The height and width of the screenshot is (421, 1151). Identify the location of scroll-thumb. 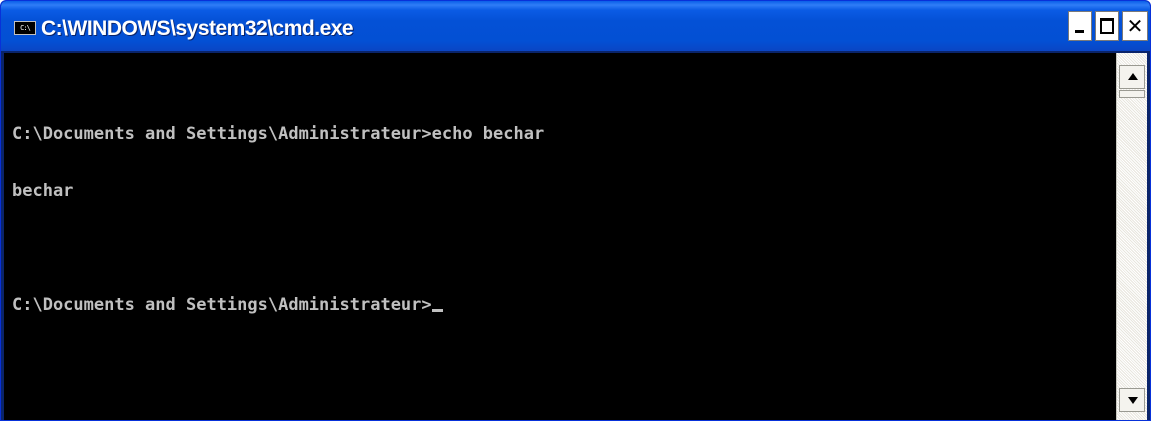
(1132, 94).